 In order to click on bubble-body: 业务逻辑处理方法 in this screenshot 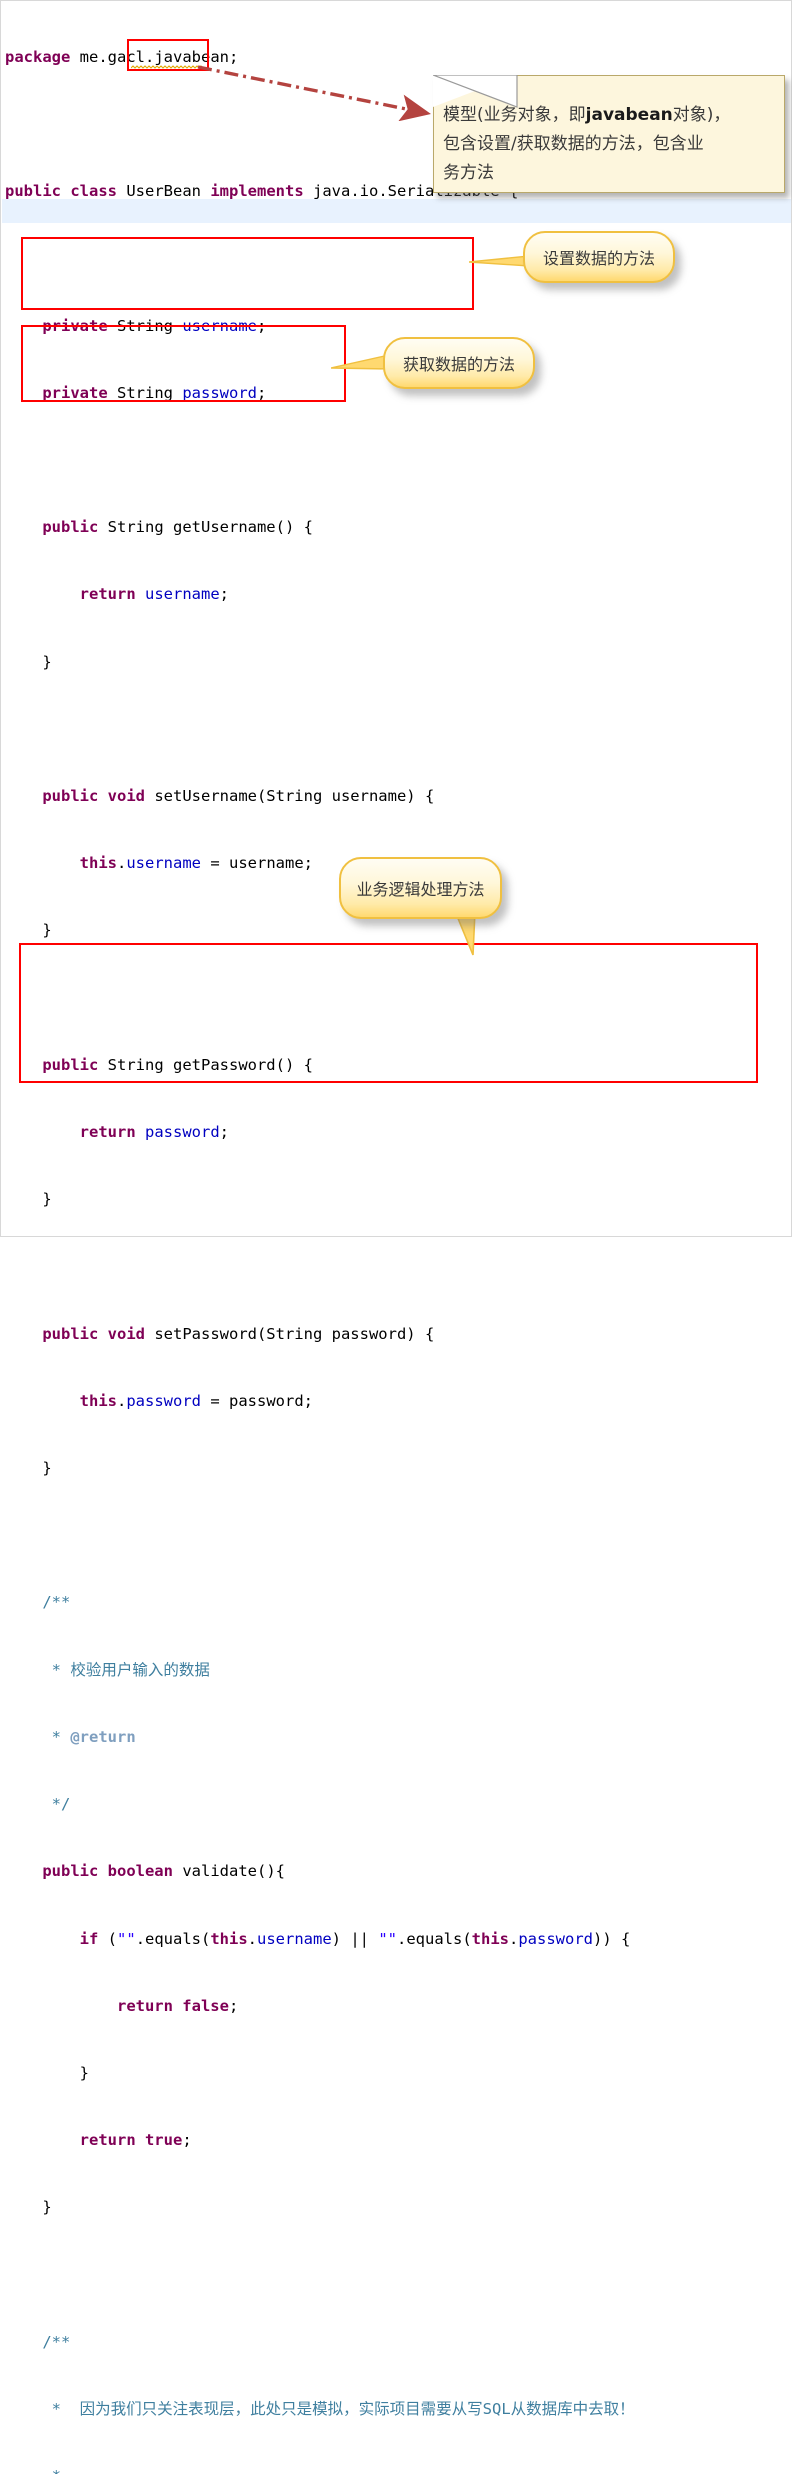, I will do `click(420, 888)`.